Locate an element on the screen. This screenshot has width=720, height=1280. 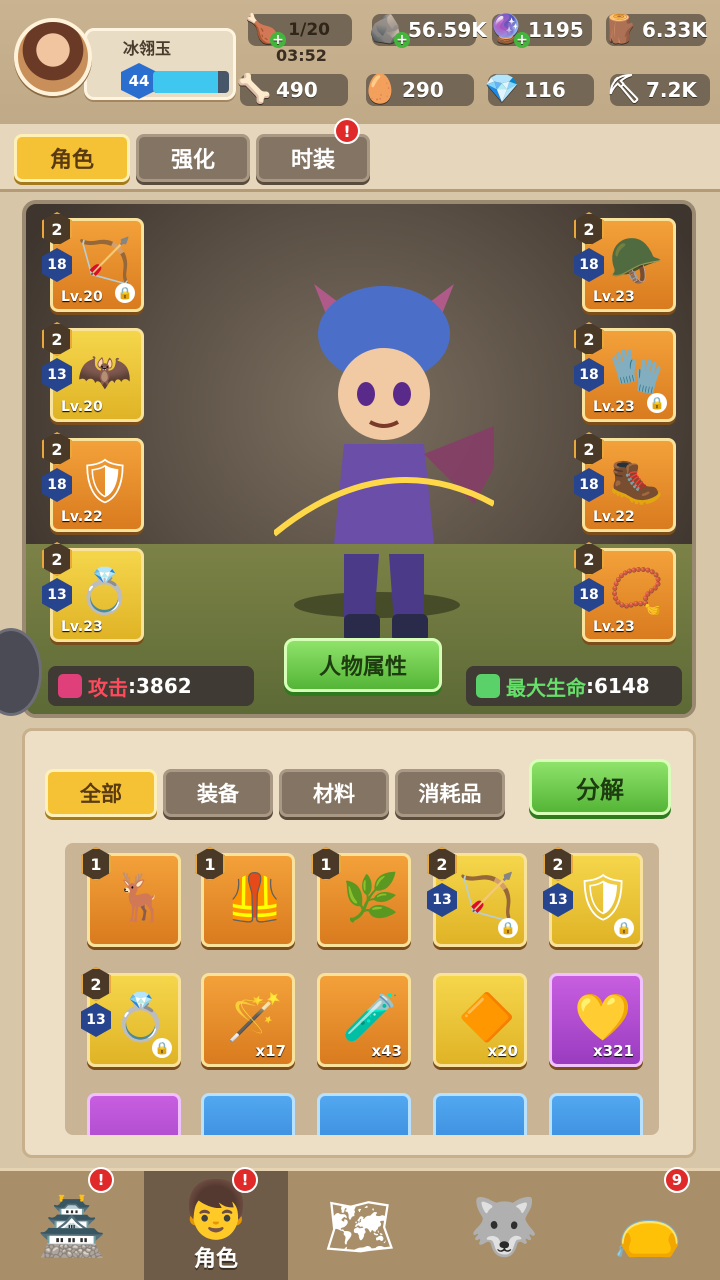
stone-counter: 🪨 + 56.59K is located at coordinates (428, 30).